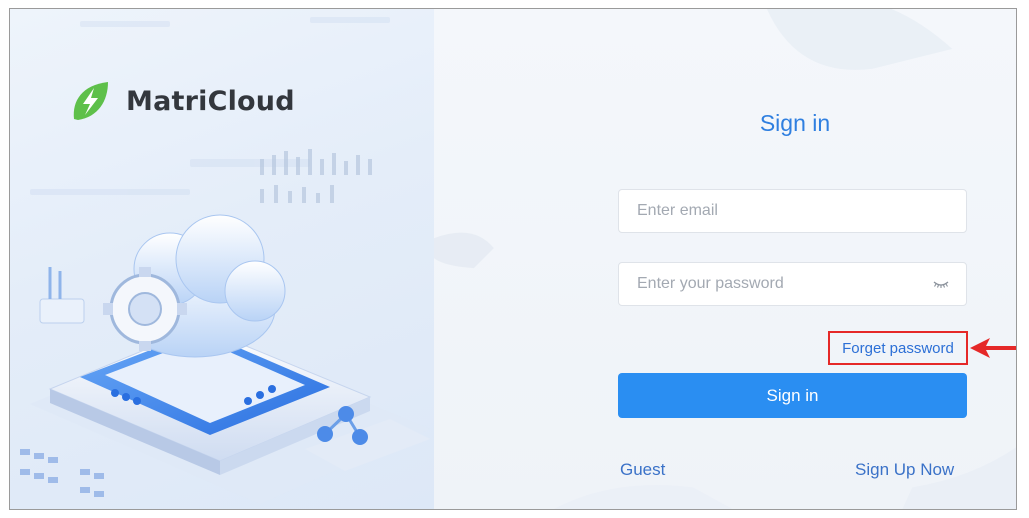 This screenshot has height=518, width=1029. I want to click on email-input: Enter email, so click(792, 211).